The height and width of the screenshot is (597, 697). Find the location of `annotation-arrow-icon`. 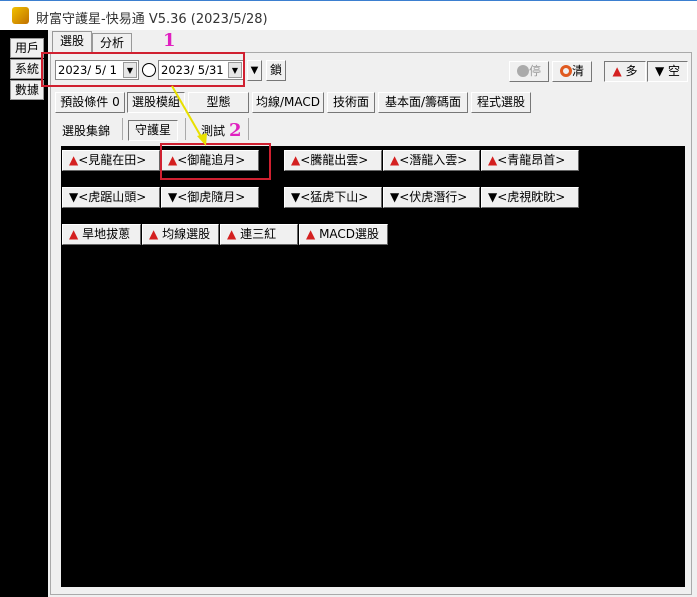

annotation-arrow-icon is located at coordinates (189, 115).